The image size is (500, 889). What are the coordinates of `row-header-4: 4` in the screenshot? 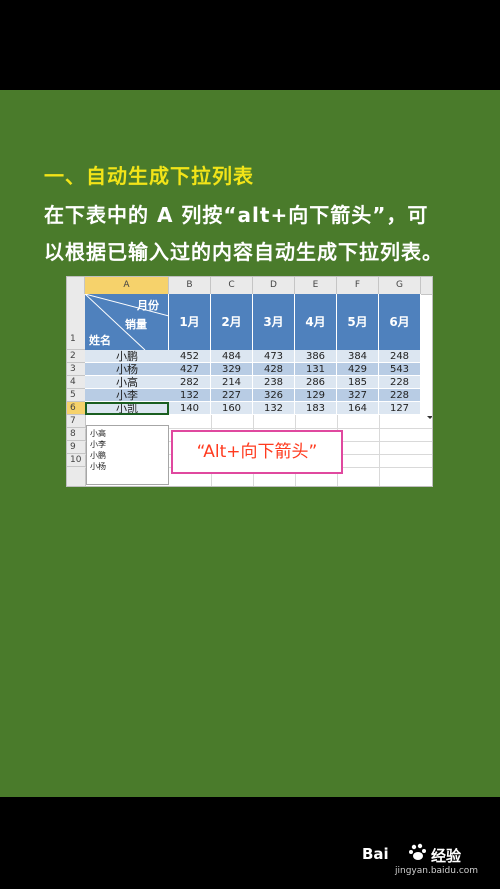 It's located at (76, 382).